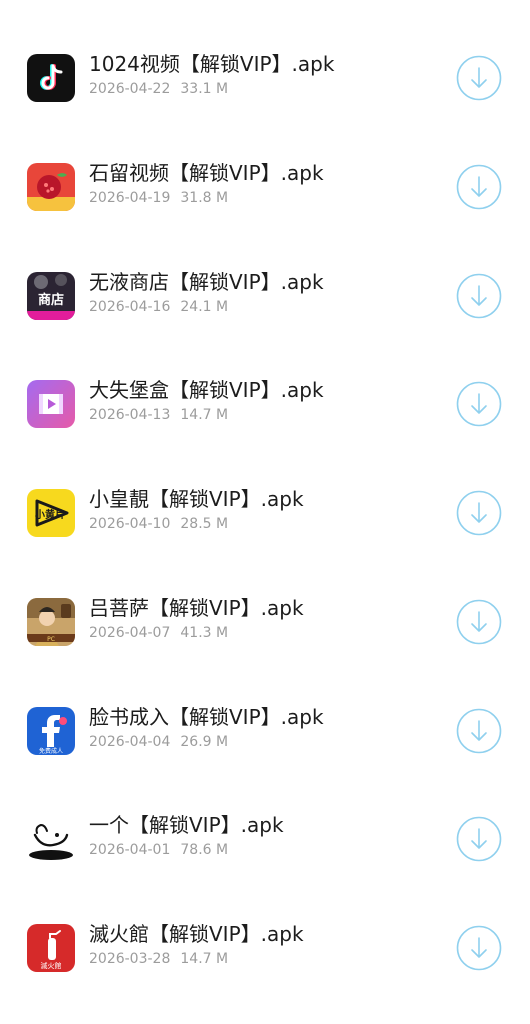 The height and width of the screenshot is (1024, 530). Describe the element at coordinates (186, 825) in the screenshot. I see `item-title: 一个【解锁VIP】.apk` at that location.